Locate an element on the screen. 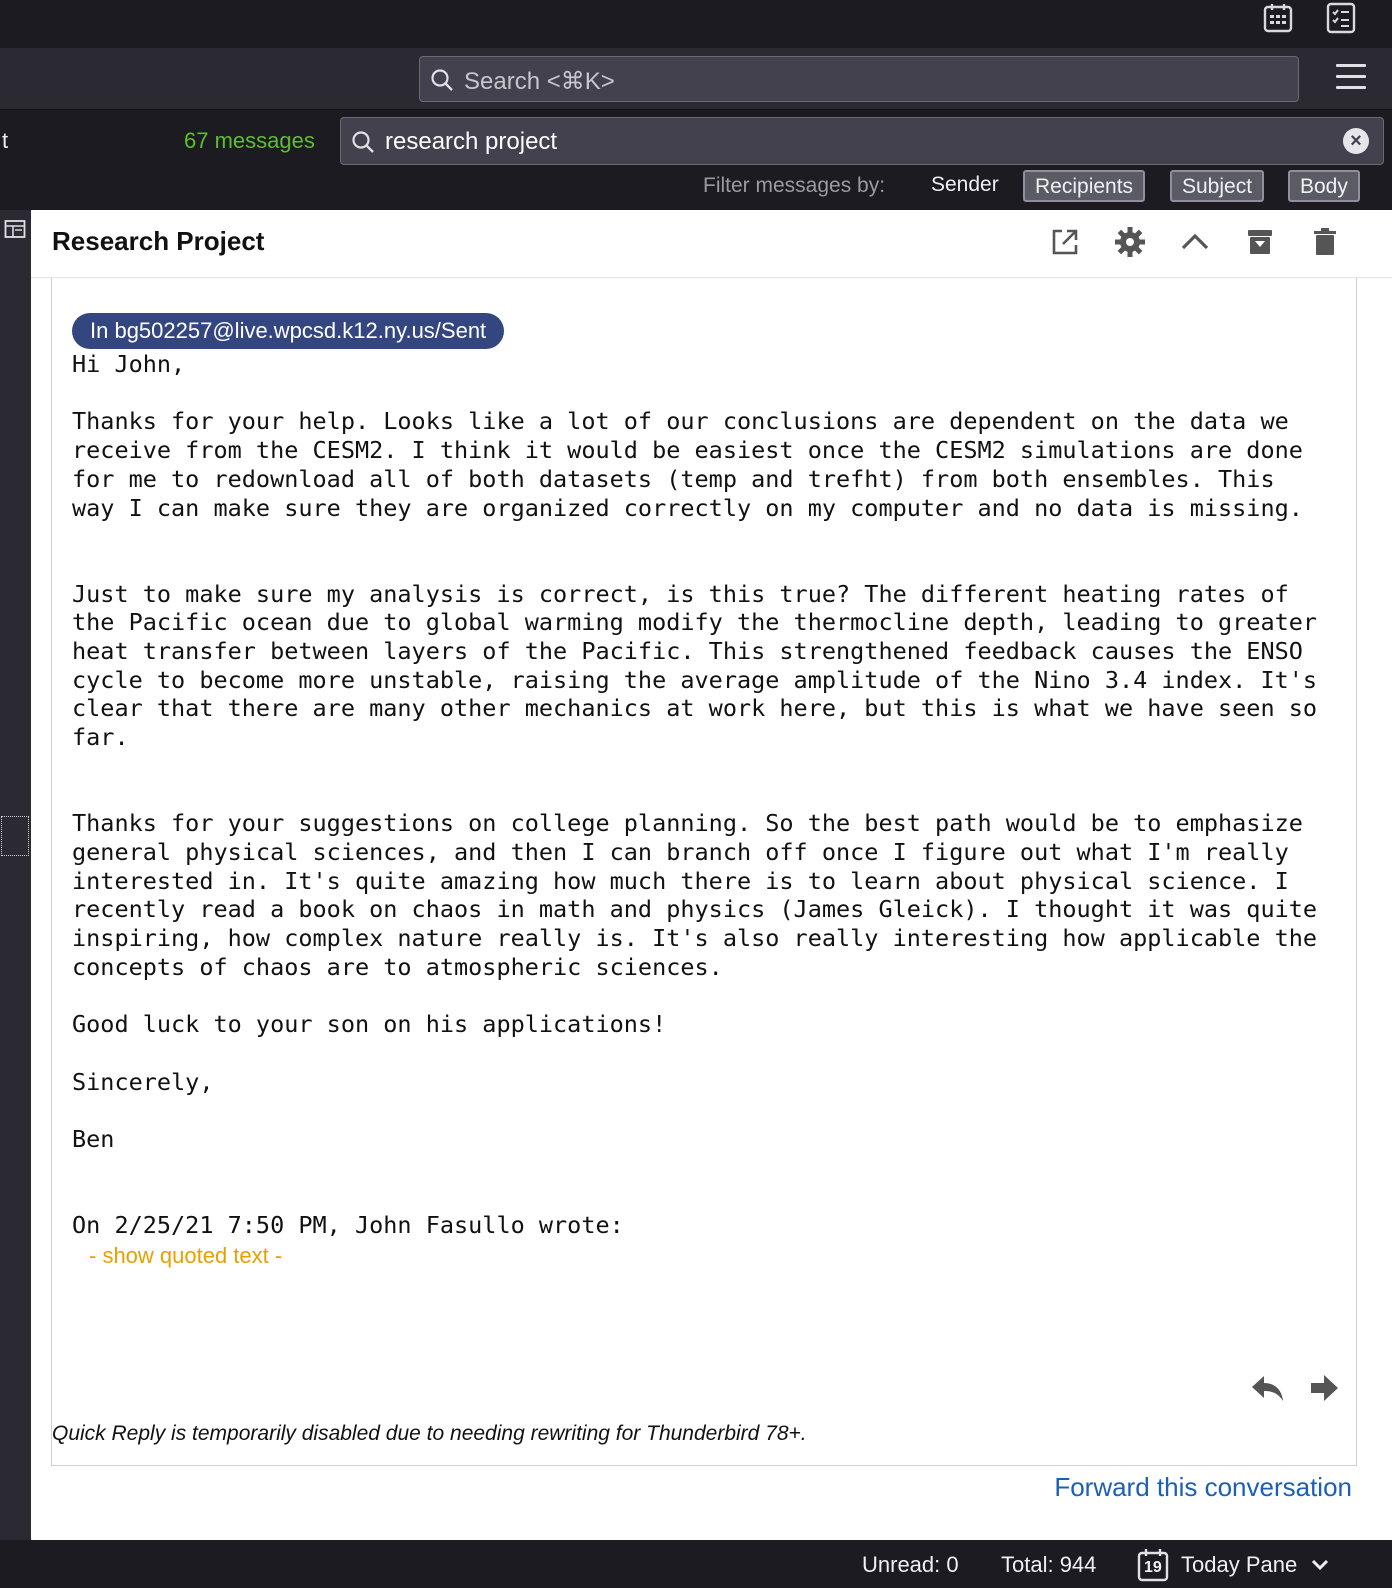  quick-filter-value: research project is located at coordinates (471, 141).